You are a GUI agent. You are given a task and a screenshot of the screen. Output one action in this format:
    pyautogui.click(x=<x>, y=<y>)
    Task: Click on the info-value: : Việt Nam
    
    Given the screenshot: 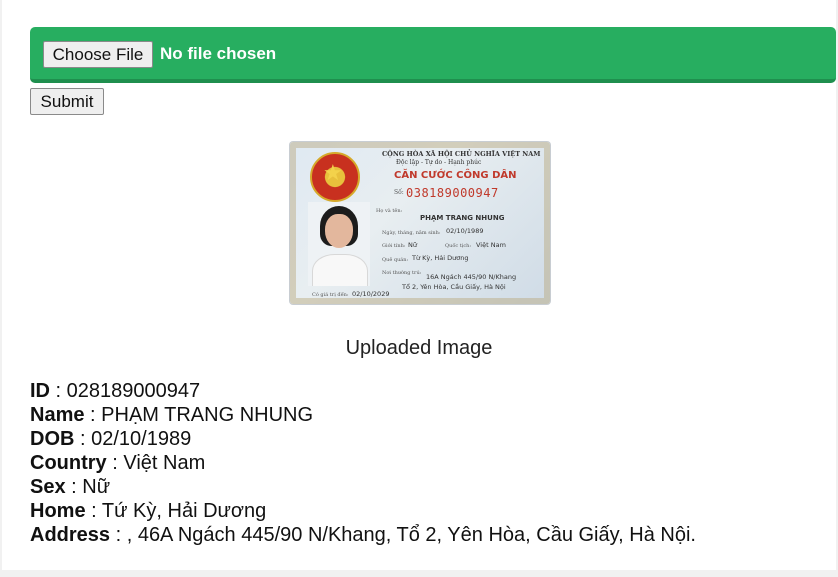 What is the action you would take?
    pyautogui.click(x=156, y=463)
    